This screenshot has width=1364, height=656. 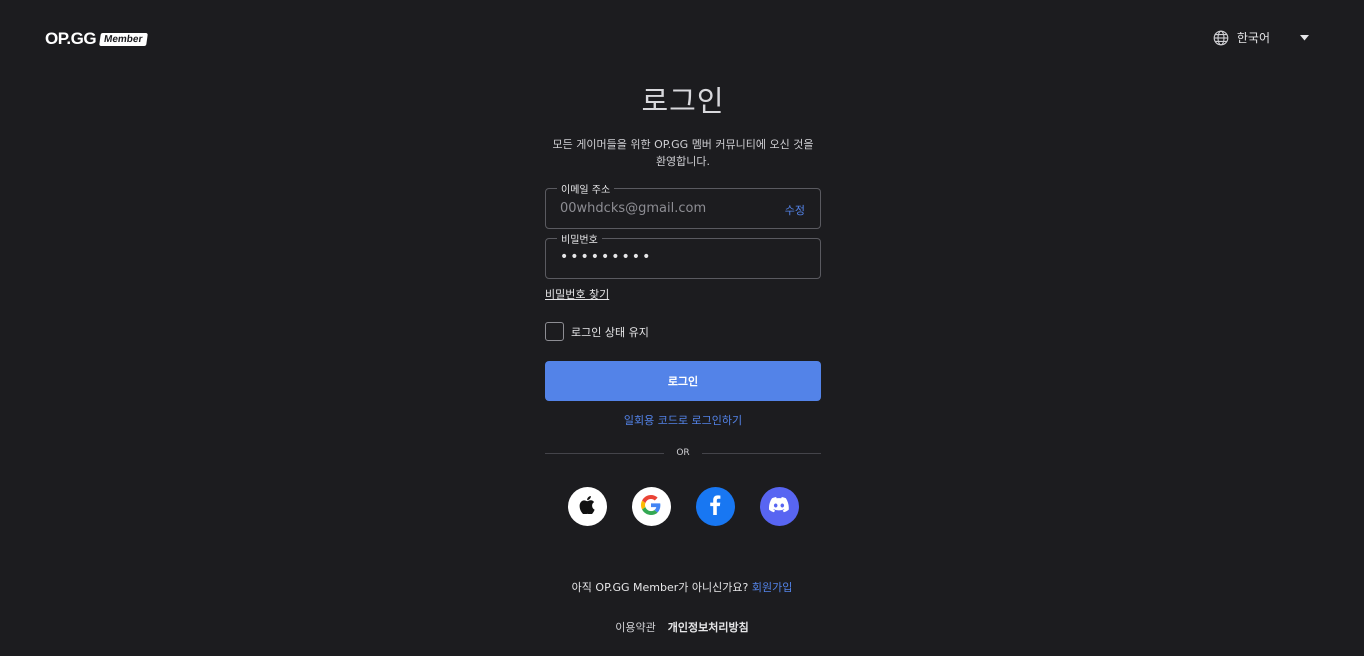 I want to click on facebook-login-button, so click(x=715, y=506).